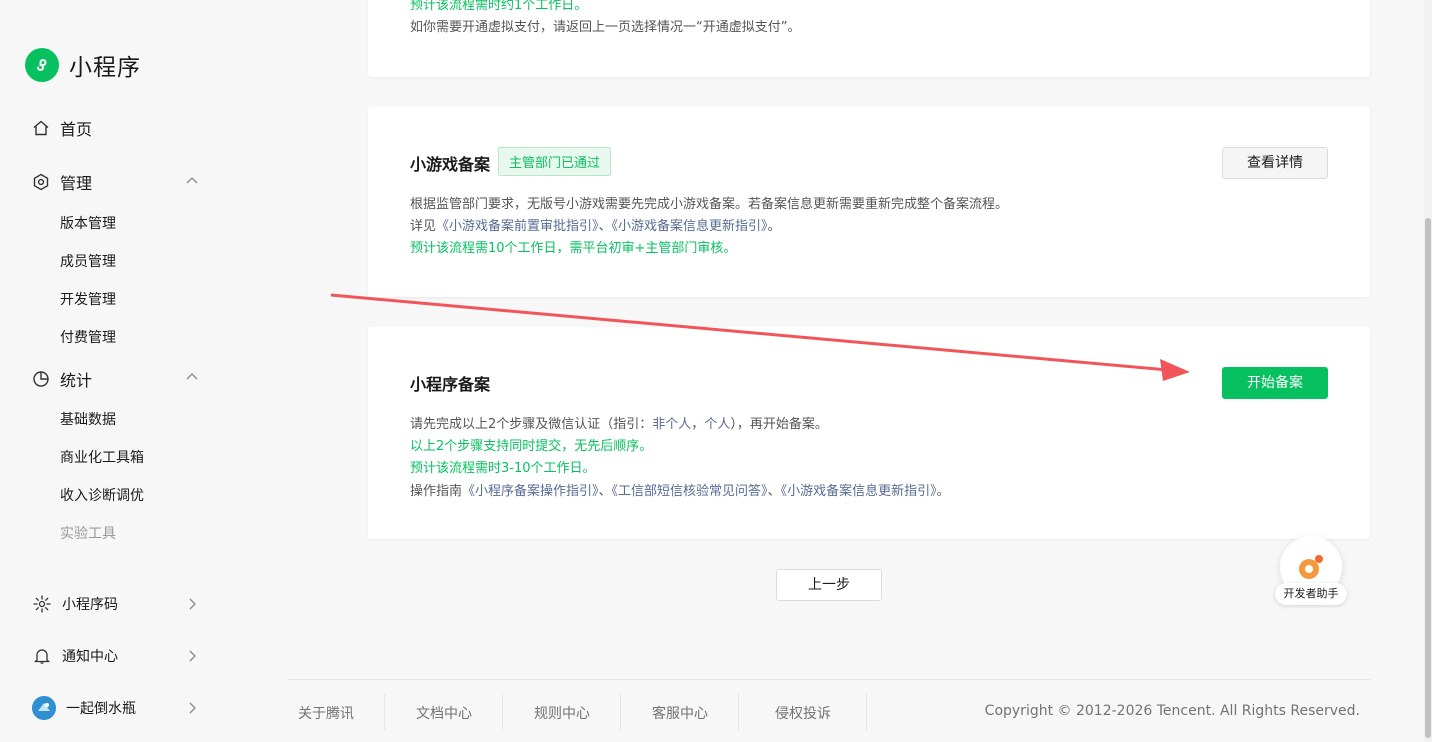 The height and width of the screenshot is (742, 1432). I want to click on footer-link-support: 客服中心, so click(680, 713).